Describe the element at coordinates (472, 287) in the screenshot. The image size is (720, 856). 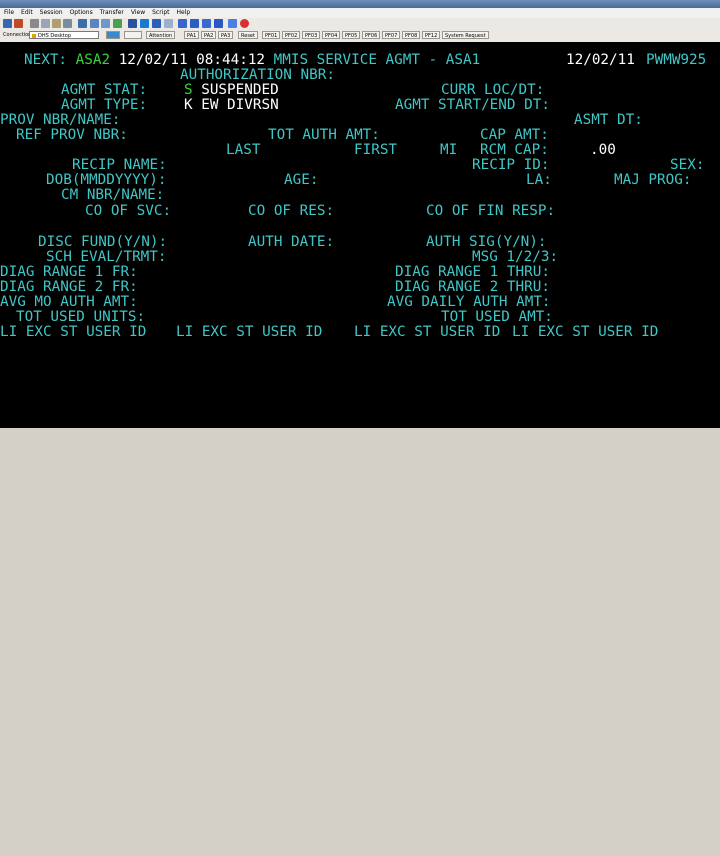
I see `diag-range2-thru-label: DIAG RANGE 2 THRU:` at that location.